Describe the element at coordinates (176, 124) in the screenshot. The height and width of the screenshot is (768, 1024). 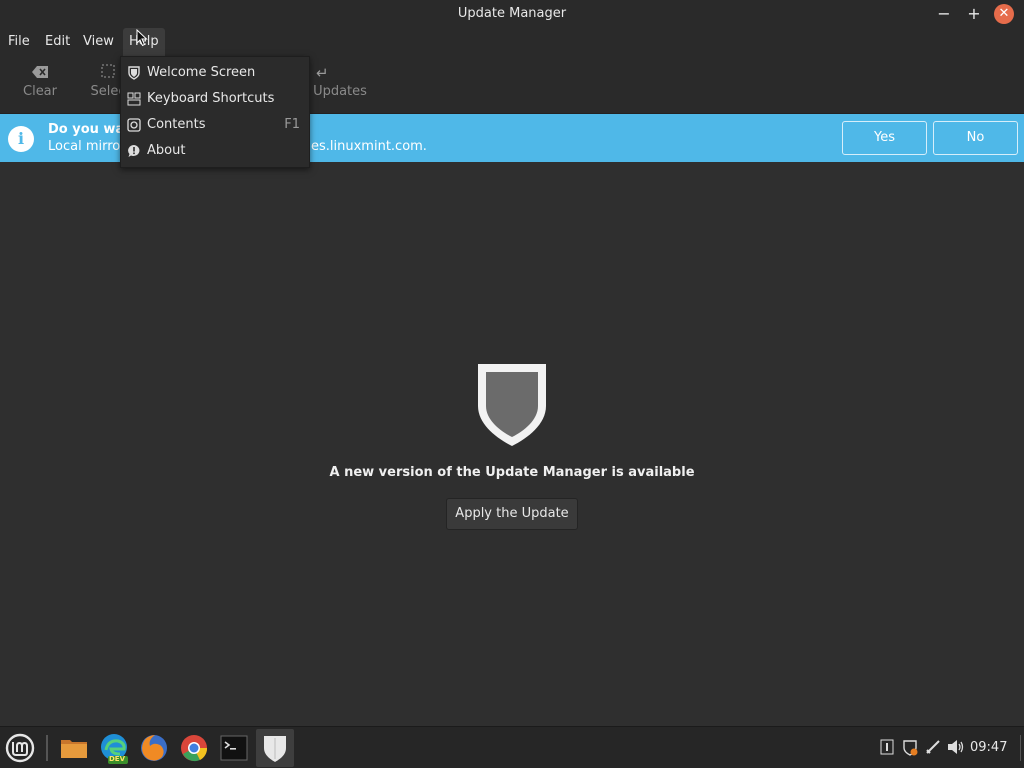
I see `menu-item-label: Contents` at that location.